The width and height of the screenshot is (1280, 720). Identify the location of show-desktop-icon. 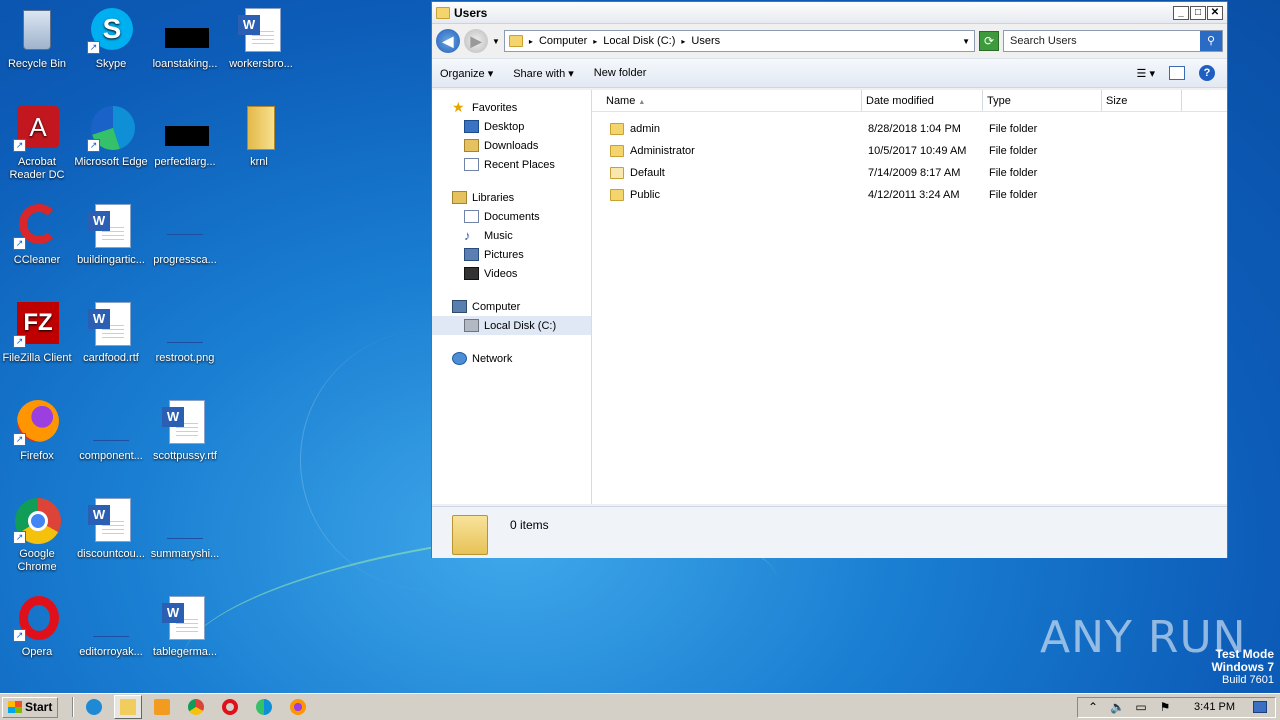
(1260, 707).